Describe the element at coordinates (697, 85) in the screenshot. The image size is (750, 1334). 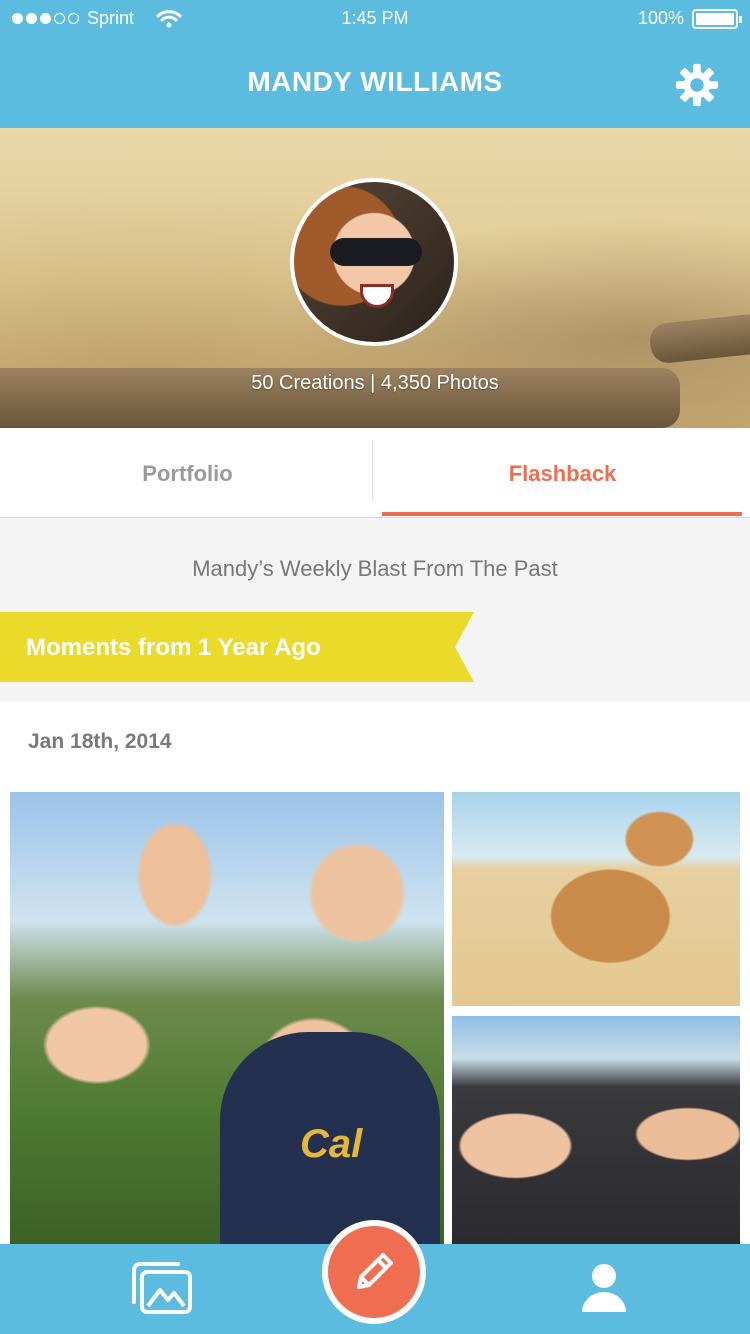
I see `gear-icon` at that location.